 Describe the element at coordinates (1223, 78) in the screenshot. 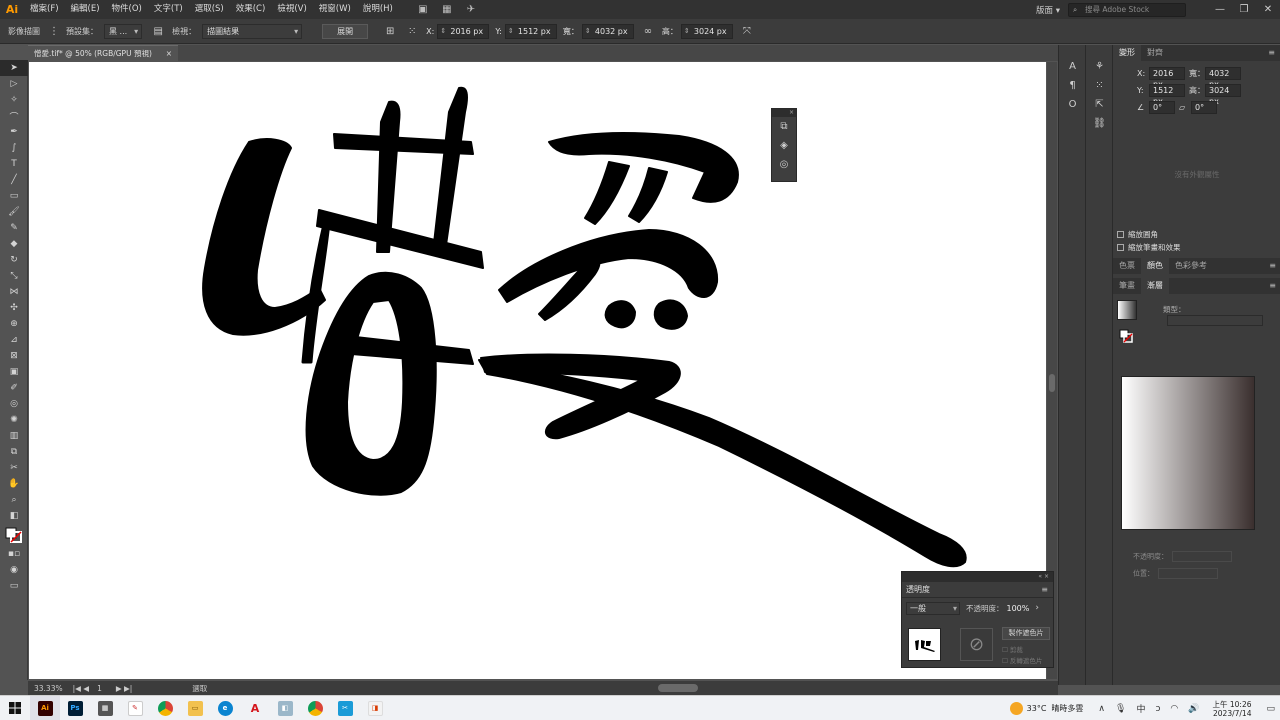

I see `transform-w-field: 4032 px` at that location.